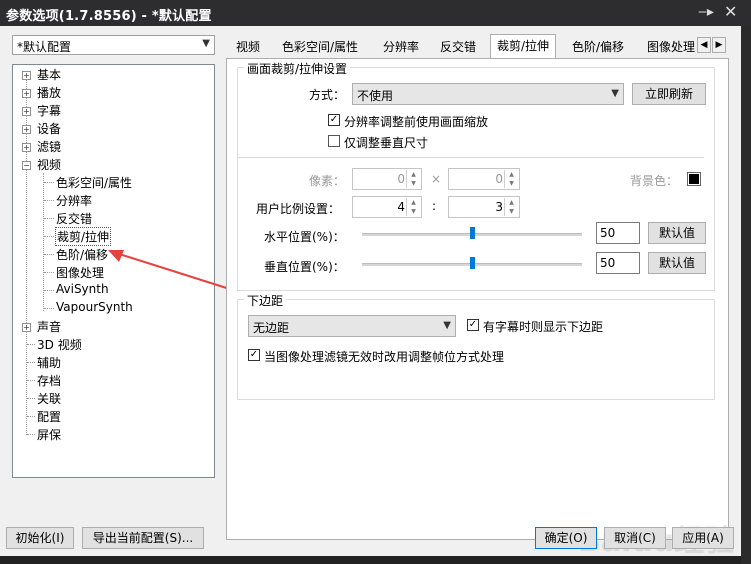 The height and width of the screenshot is (564, 751). Describe the element at coordinates (49, 146) in the screenshot. I see `tree-item-filters: 滤镜` at that location.